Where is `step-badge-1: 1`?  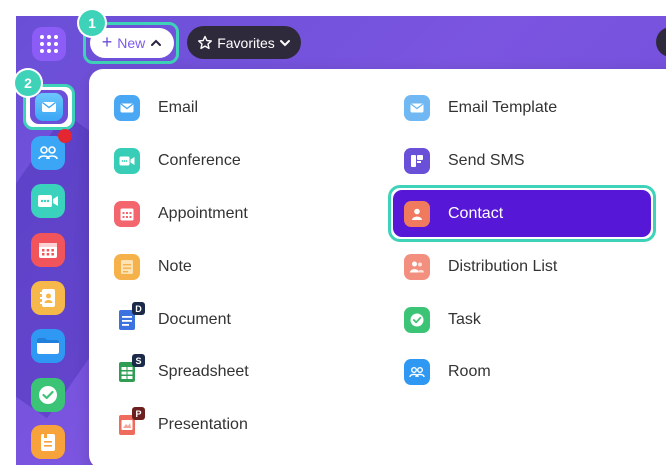 step-badge-1: 1 is located at coordinates (92, 23).